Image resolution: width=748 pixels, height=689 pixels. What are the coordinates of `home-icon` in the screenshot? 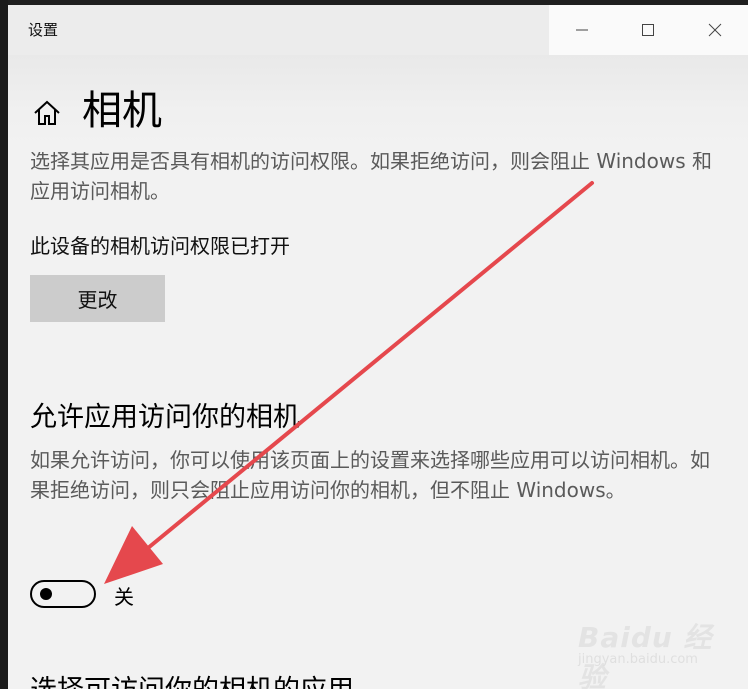 It's located at (47, 113).